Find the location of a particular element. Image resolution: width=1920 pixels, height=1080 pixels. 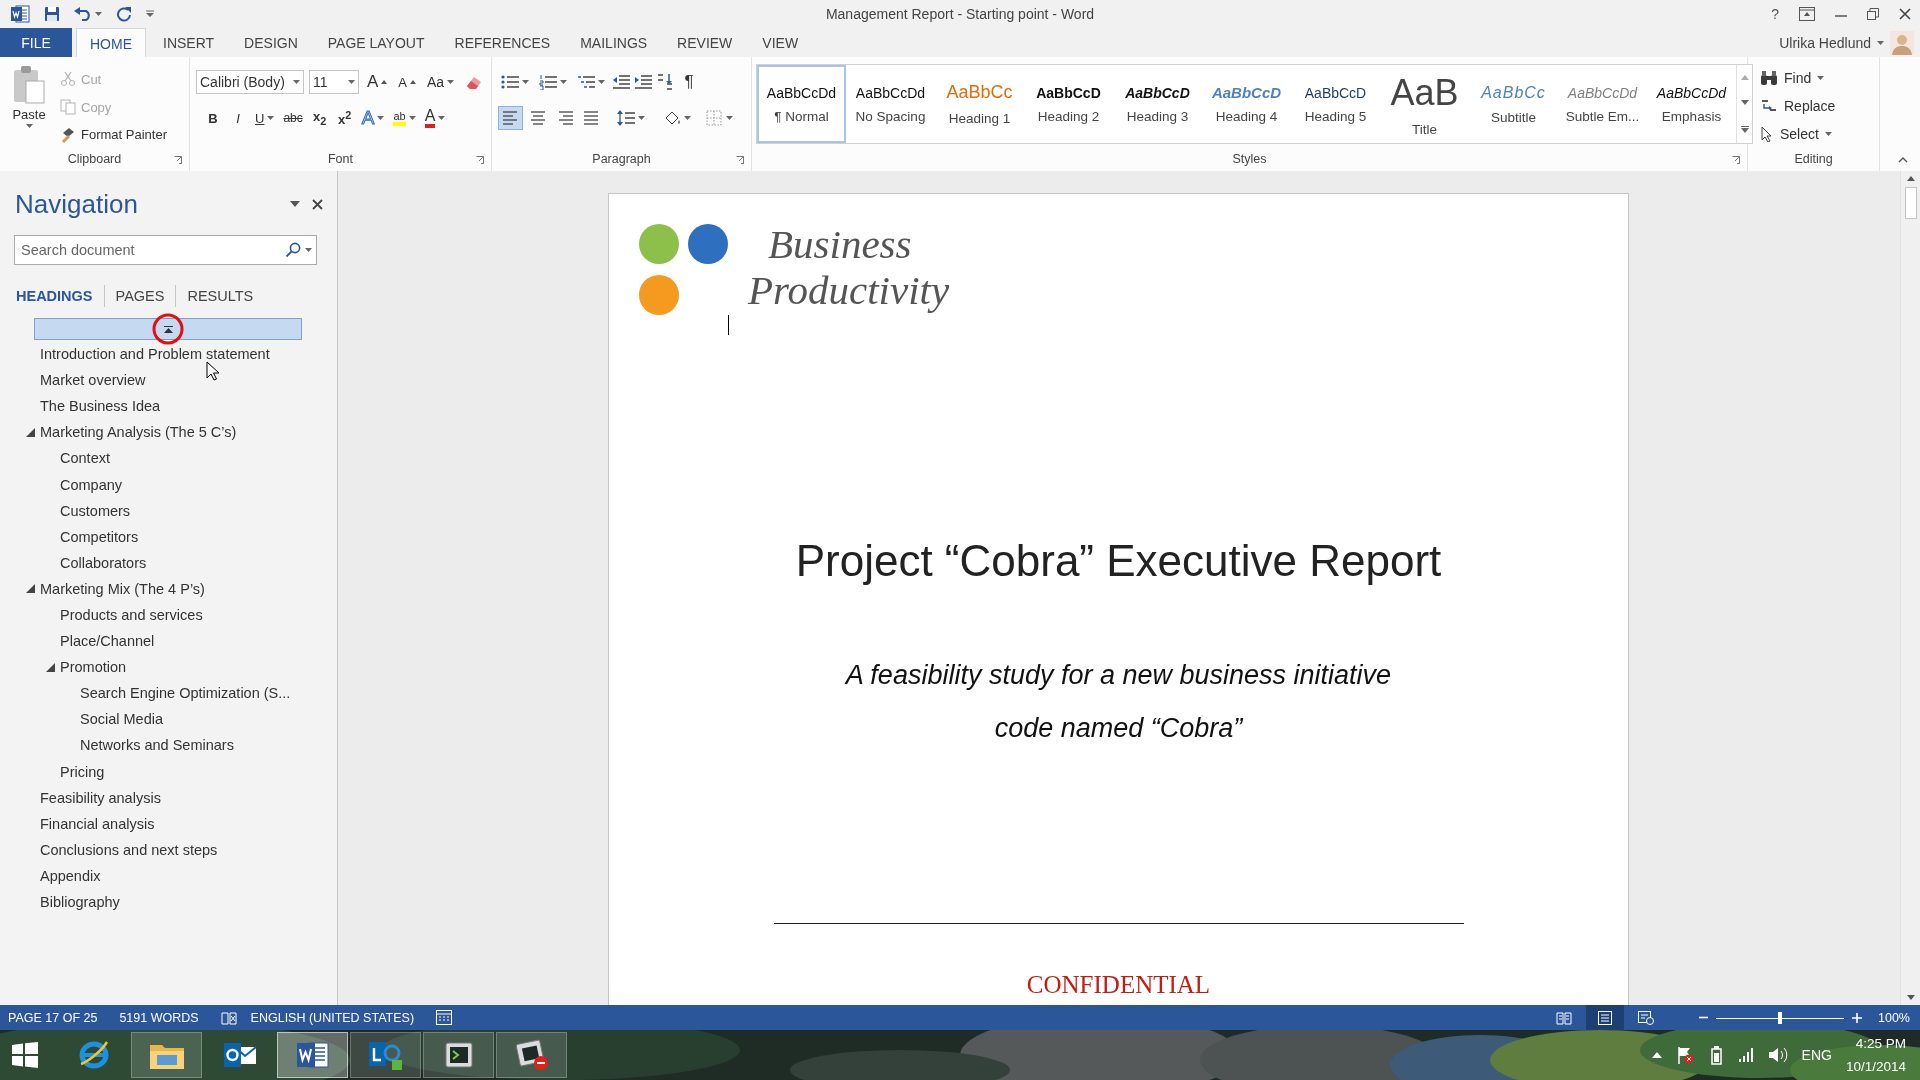

heading-item: Marketing Mix (The 4 P’s) is located at coordinates (168, 588).